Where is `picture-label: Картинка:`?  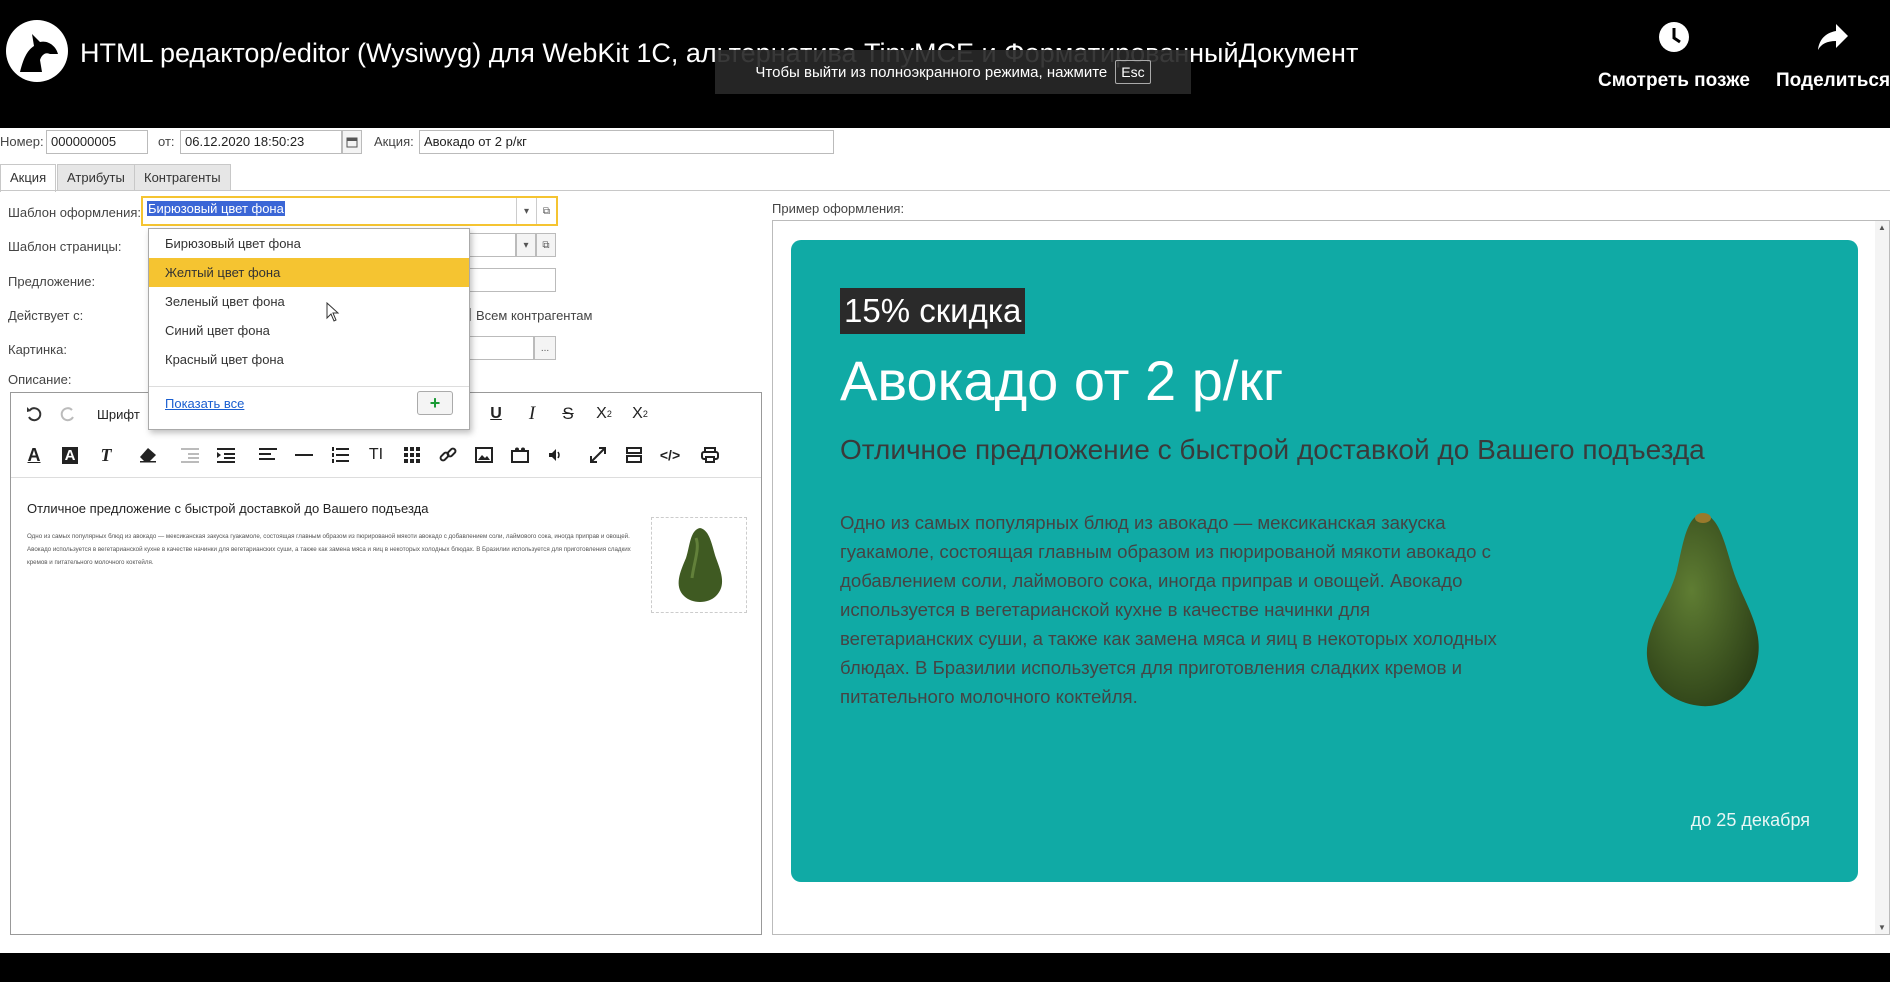
picture-label: Картинка: is located at coordinates (37, 349).